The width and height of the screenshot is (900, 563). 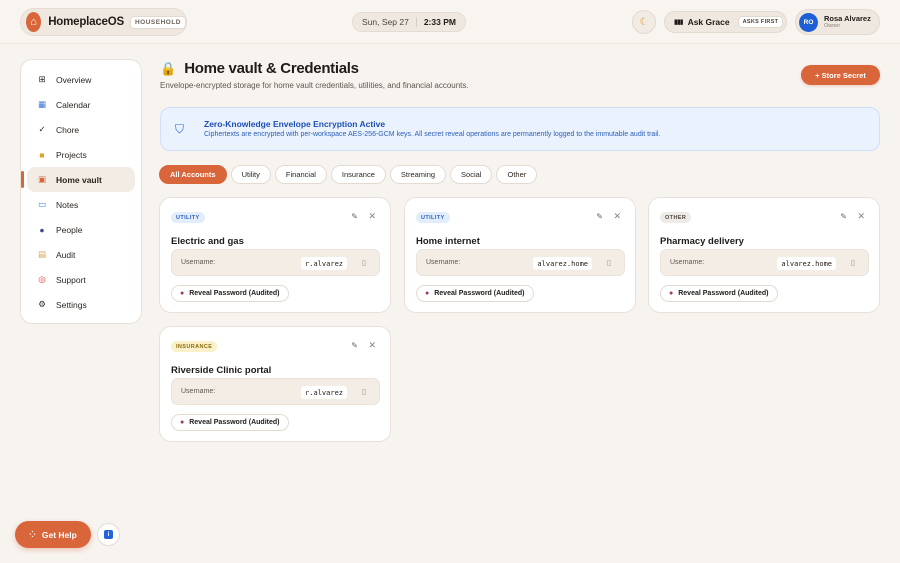 What do you see at coordinates (73, 104) in the screenshot?
I see `sidebar-item-label: Calendar` at bounding box center [73, 104].